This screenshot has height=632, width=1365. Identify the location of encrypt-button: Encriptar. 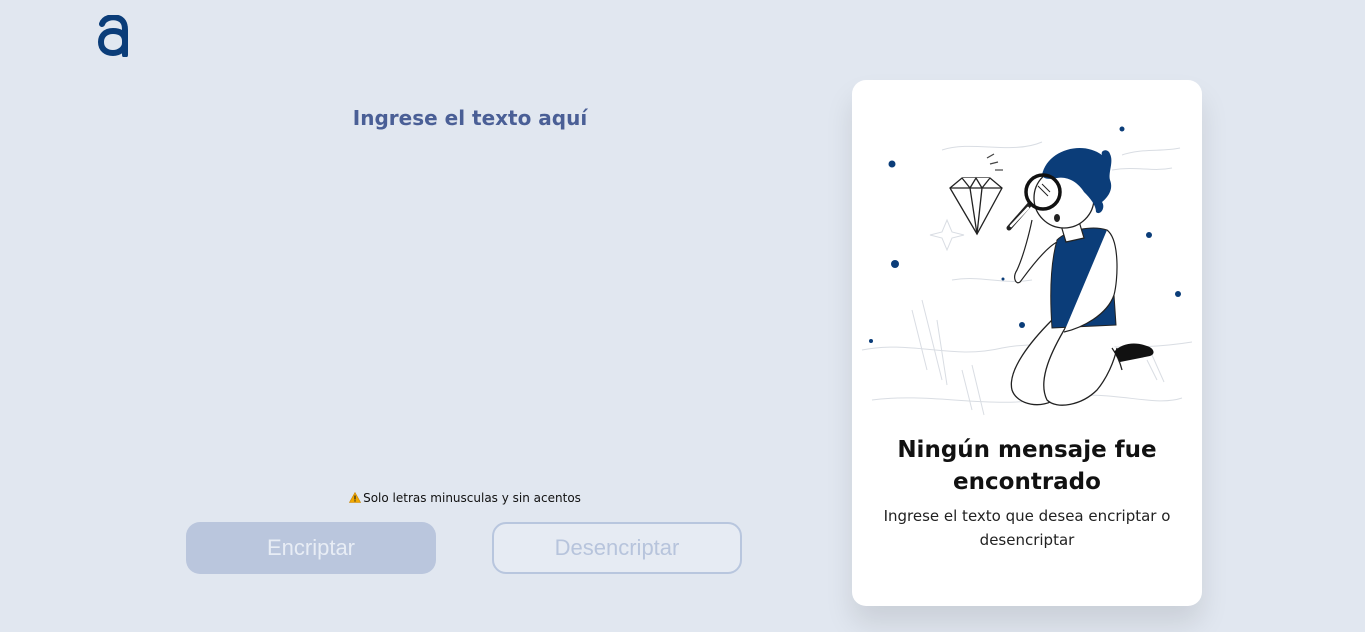
(311, 548).